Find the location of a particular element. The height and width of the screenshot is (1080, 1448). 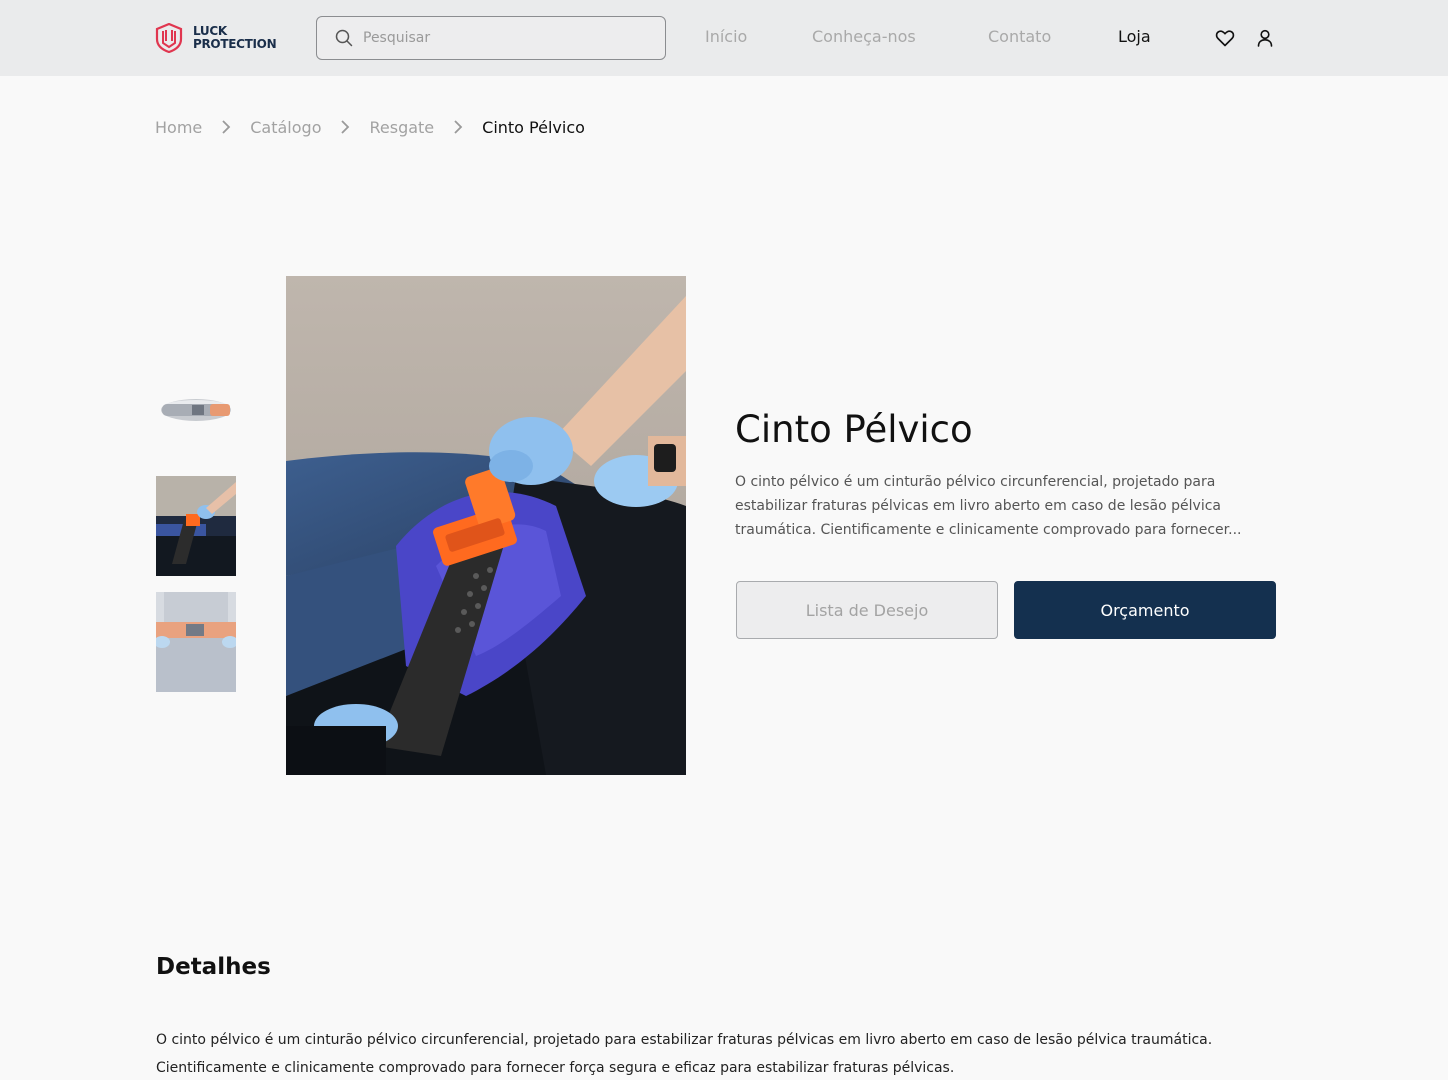

logo-text: LUCK PROTECTION is located at coordinates (235, 38).